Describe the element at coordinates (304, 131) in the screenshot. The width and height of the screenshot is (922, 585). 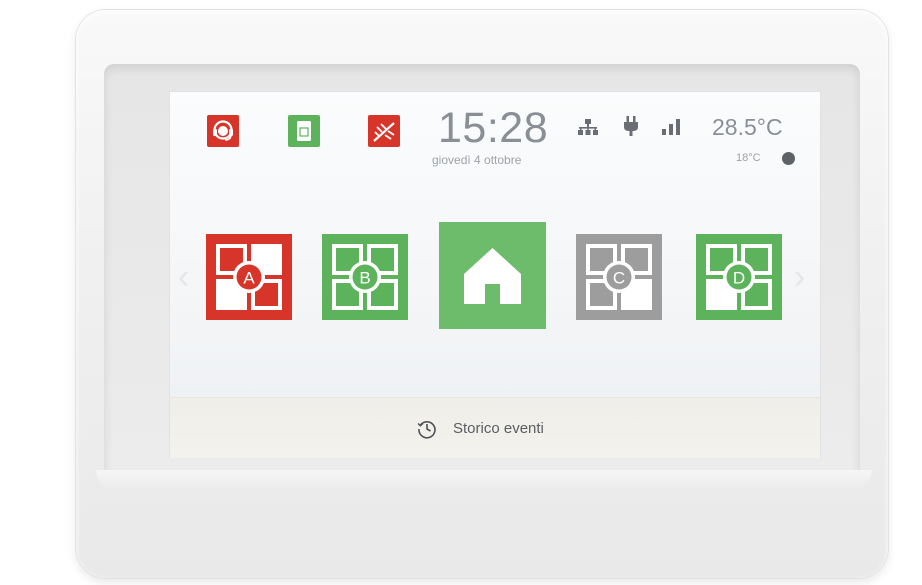
I see `sim-card-icon` at that location.